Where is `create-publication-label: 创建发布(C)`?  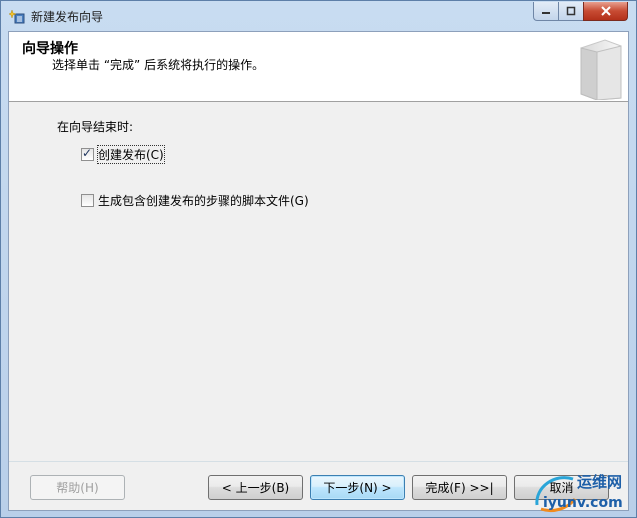 create-publication-label: 创建发布(C) is located at coordinates (131, 154).